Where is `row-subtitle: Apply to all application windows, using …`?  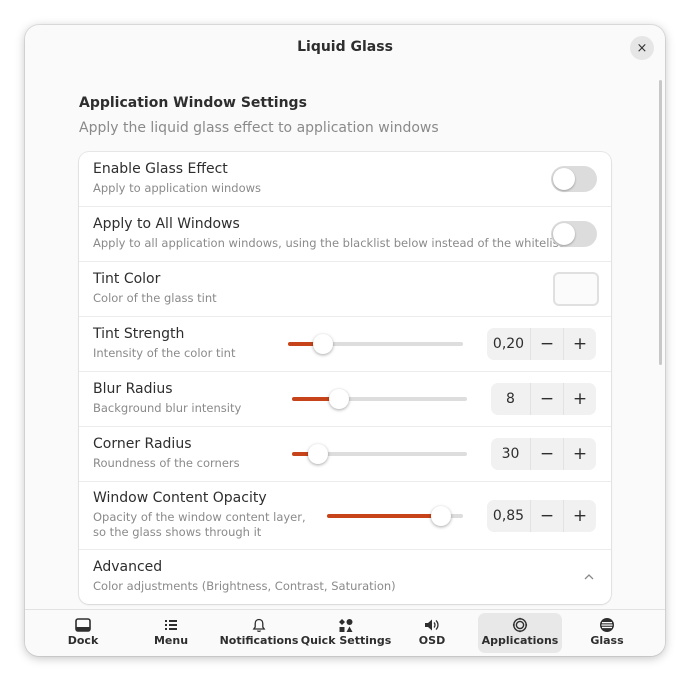 row-subtitle: Apply to all application windows, using … is located at coordinates (328, 243).